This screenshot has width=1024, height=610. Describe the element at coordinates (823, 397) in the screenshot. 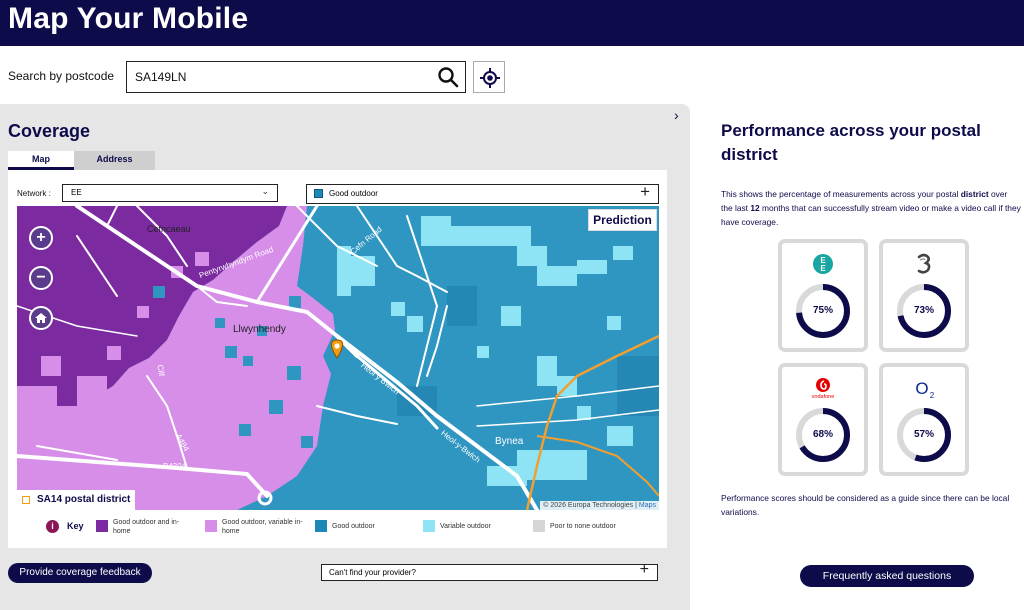

I see `vodafone-wordmark: vodafone` at that location.